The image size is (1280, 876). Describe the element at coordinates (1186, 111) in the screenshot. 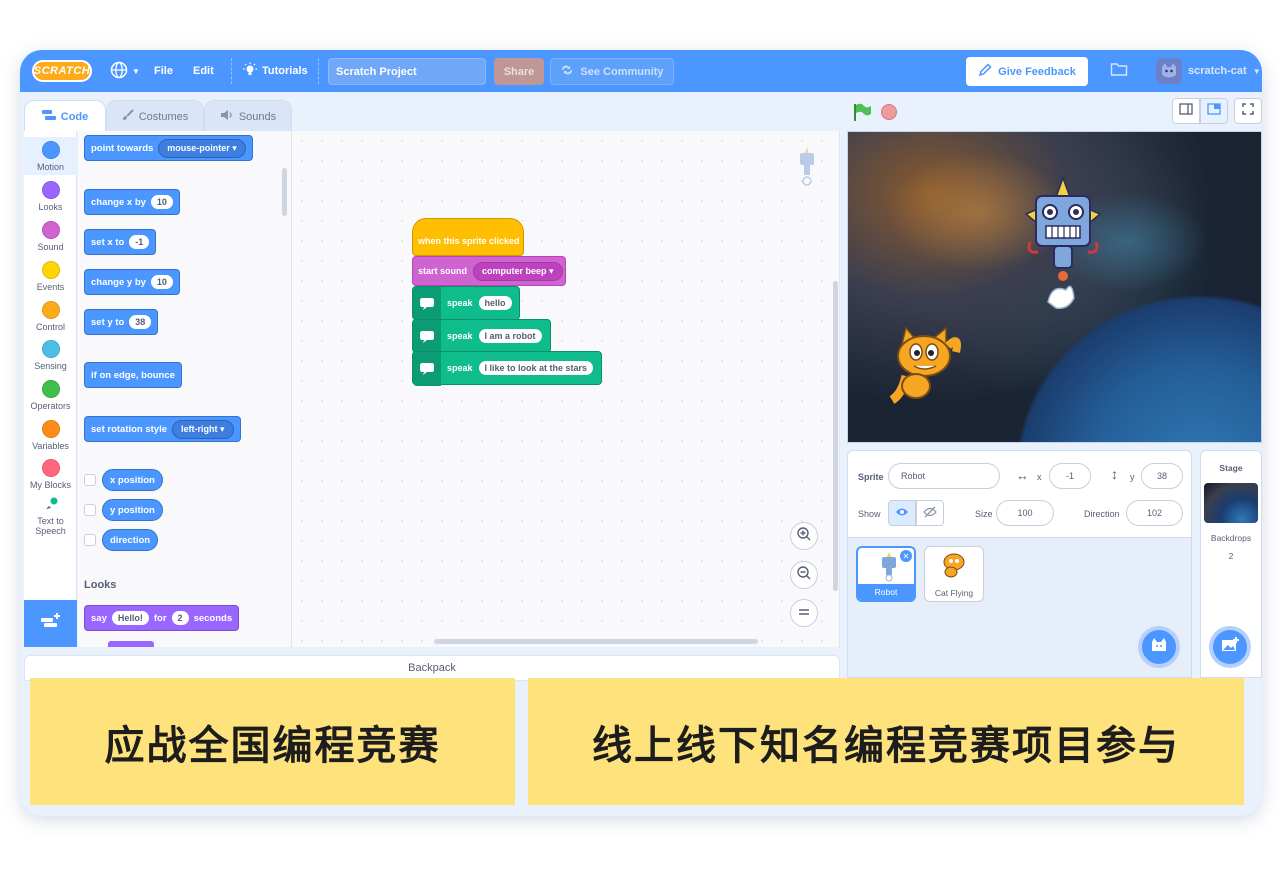

I see `small-stage-button` at that location.